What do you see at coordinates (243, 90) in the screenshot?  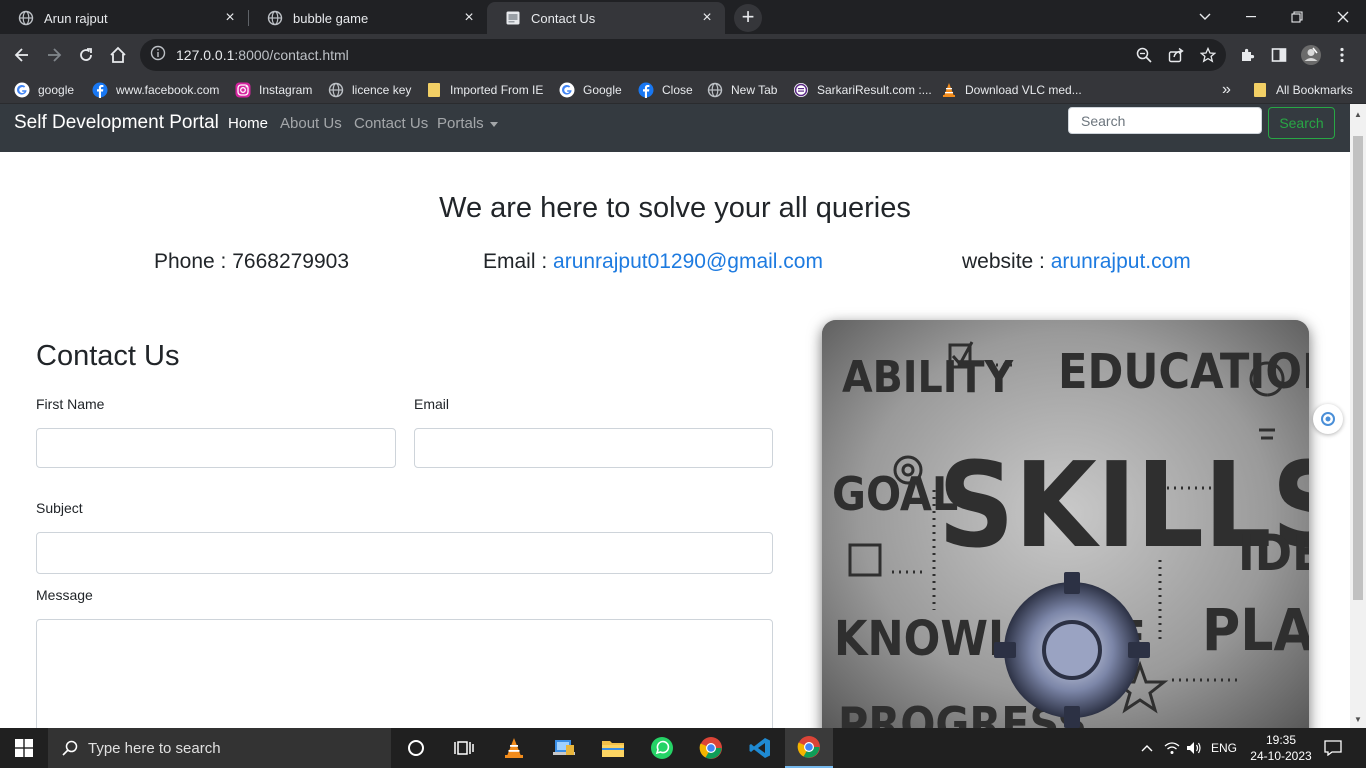 I see `instagram-icon` at bounding box center [243, 90].